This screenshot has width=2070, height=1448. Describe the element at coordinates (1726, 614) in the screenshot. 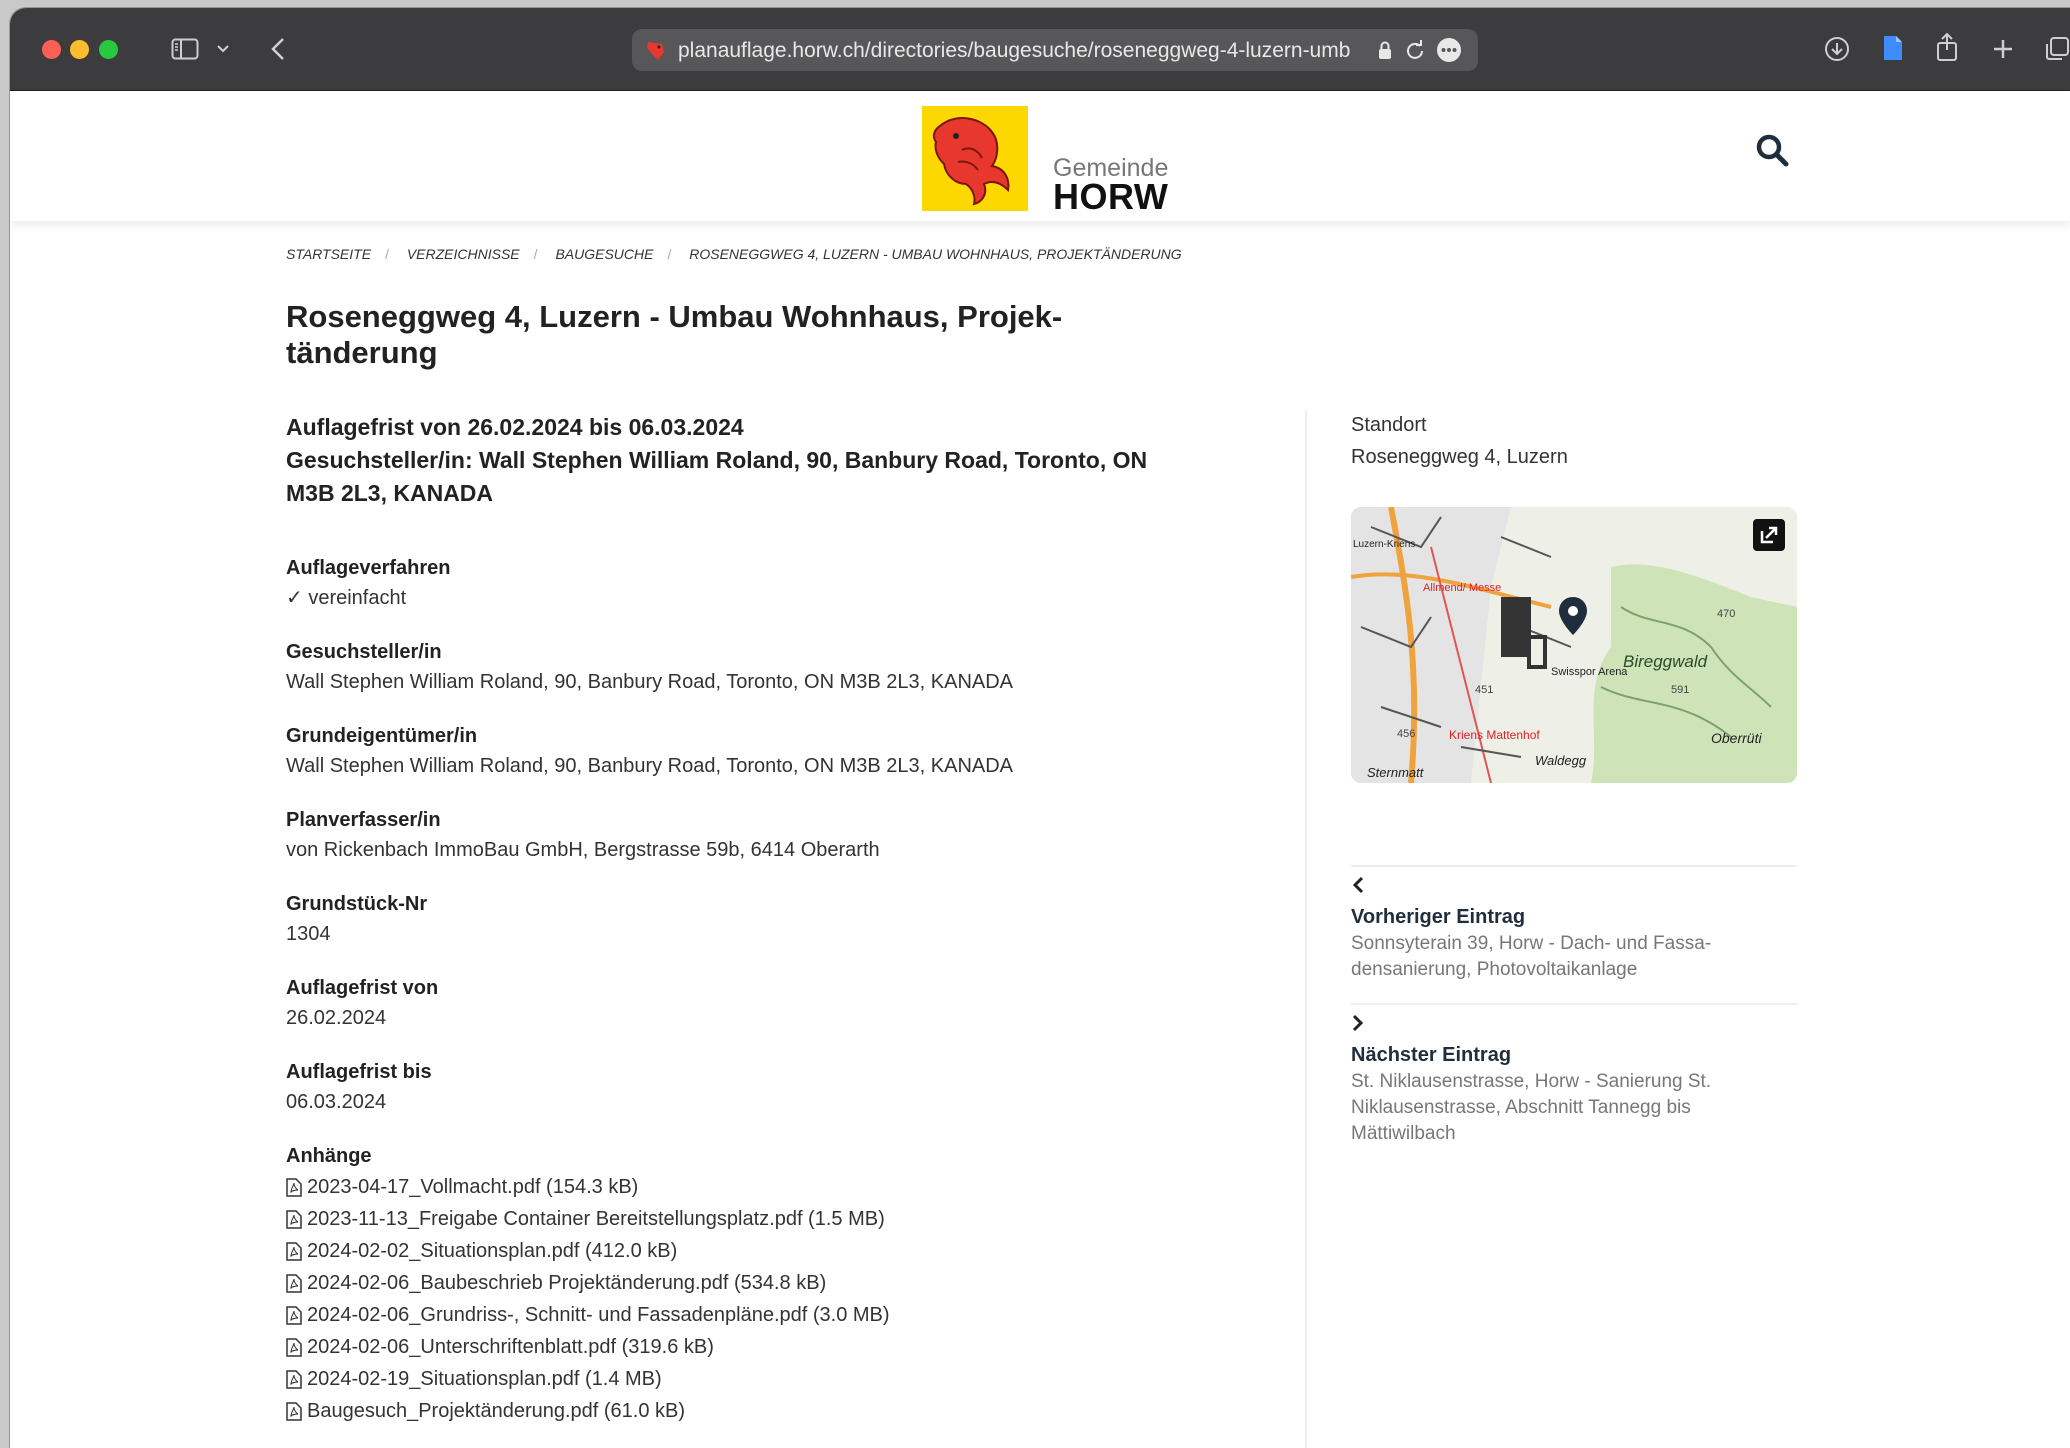

I see `map-label: 470` at that location.